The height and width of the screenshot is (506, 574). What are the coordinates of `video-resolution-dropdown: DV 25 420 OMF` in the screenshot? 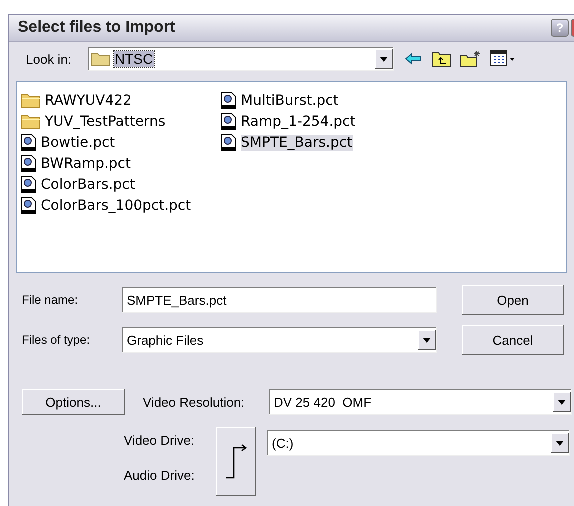 It's located at (420, 402).